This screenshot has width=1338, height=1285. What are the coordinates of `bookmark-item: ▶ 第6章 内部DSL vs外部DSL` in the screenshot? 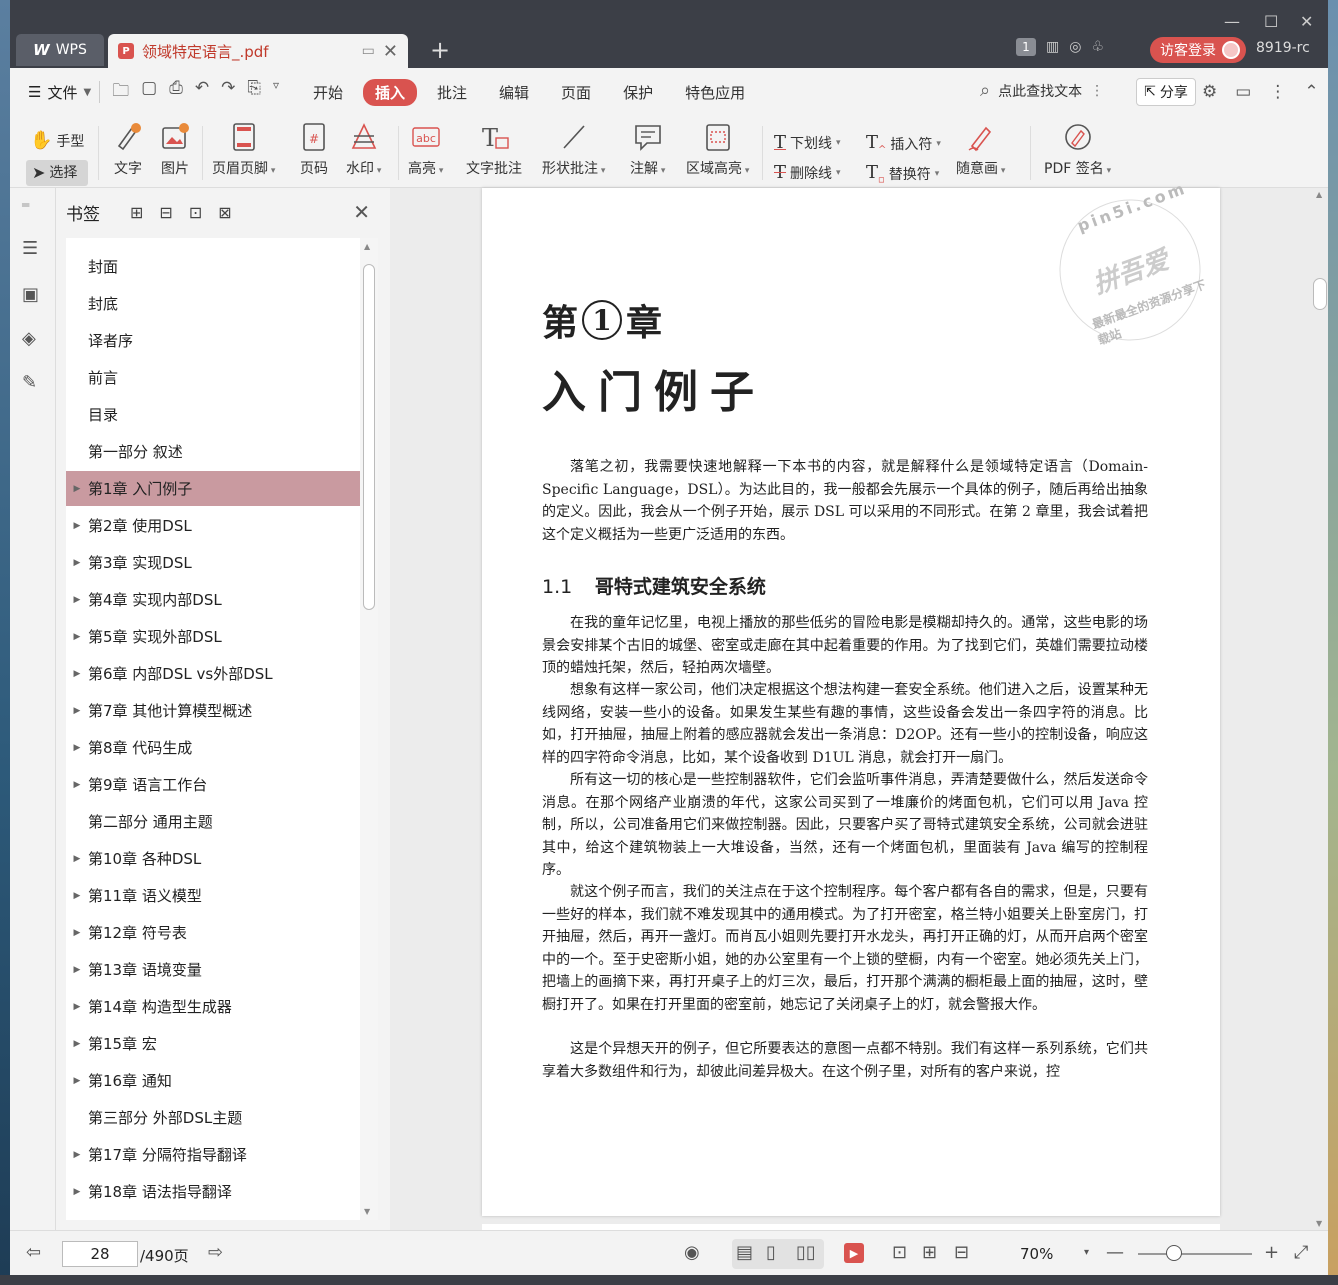 It's located at (213, 673).